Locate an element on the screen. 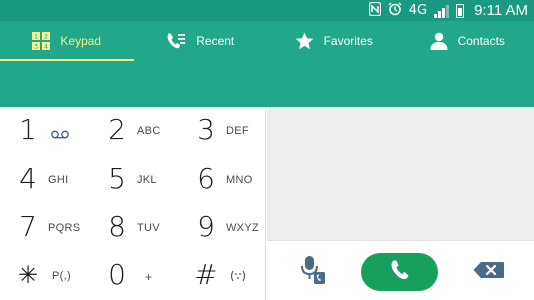 Image resolution: width=534 pixels, height=300 pixels. tab-keypad: 1 2 3 4 Keypad is located at coordinates (67, 41).